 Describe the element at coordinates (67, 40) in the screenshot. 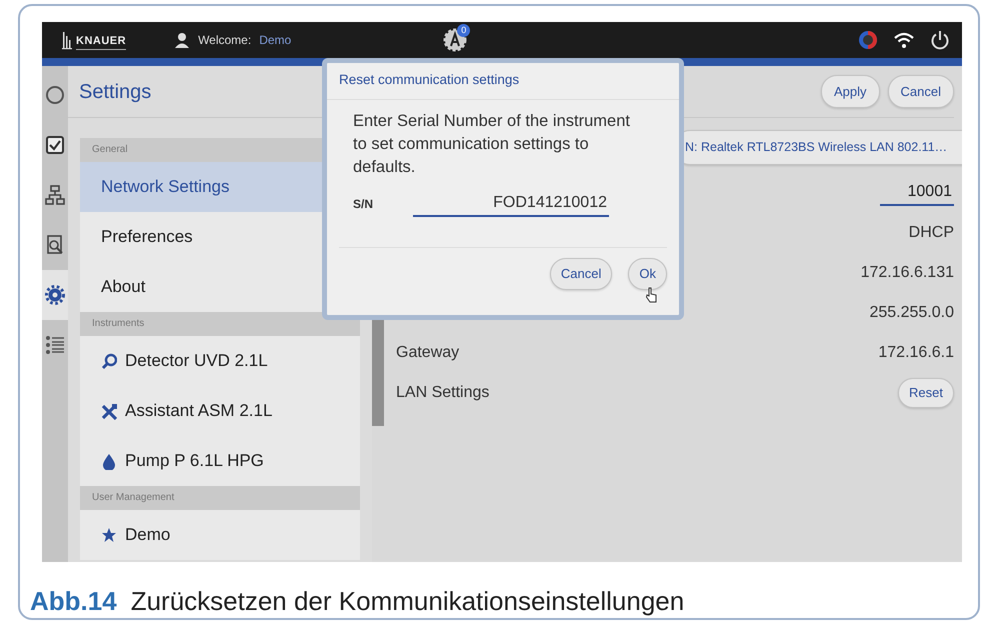

I see `logo-icon` at that location.